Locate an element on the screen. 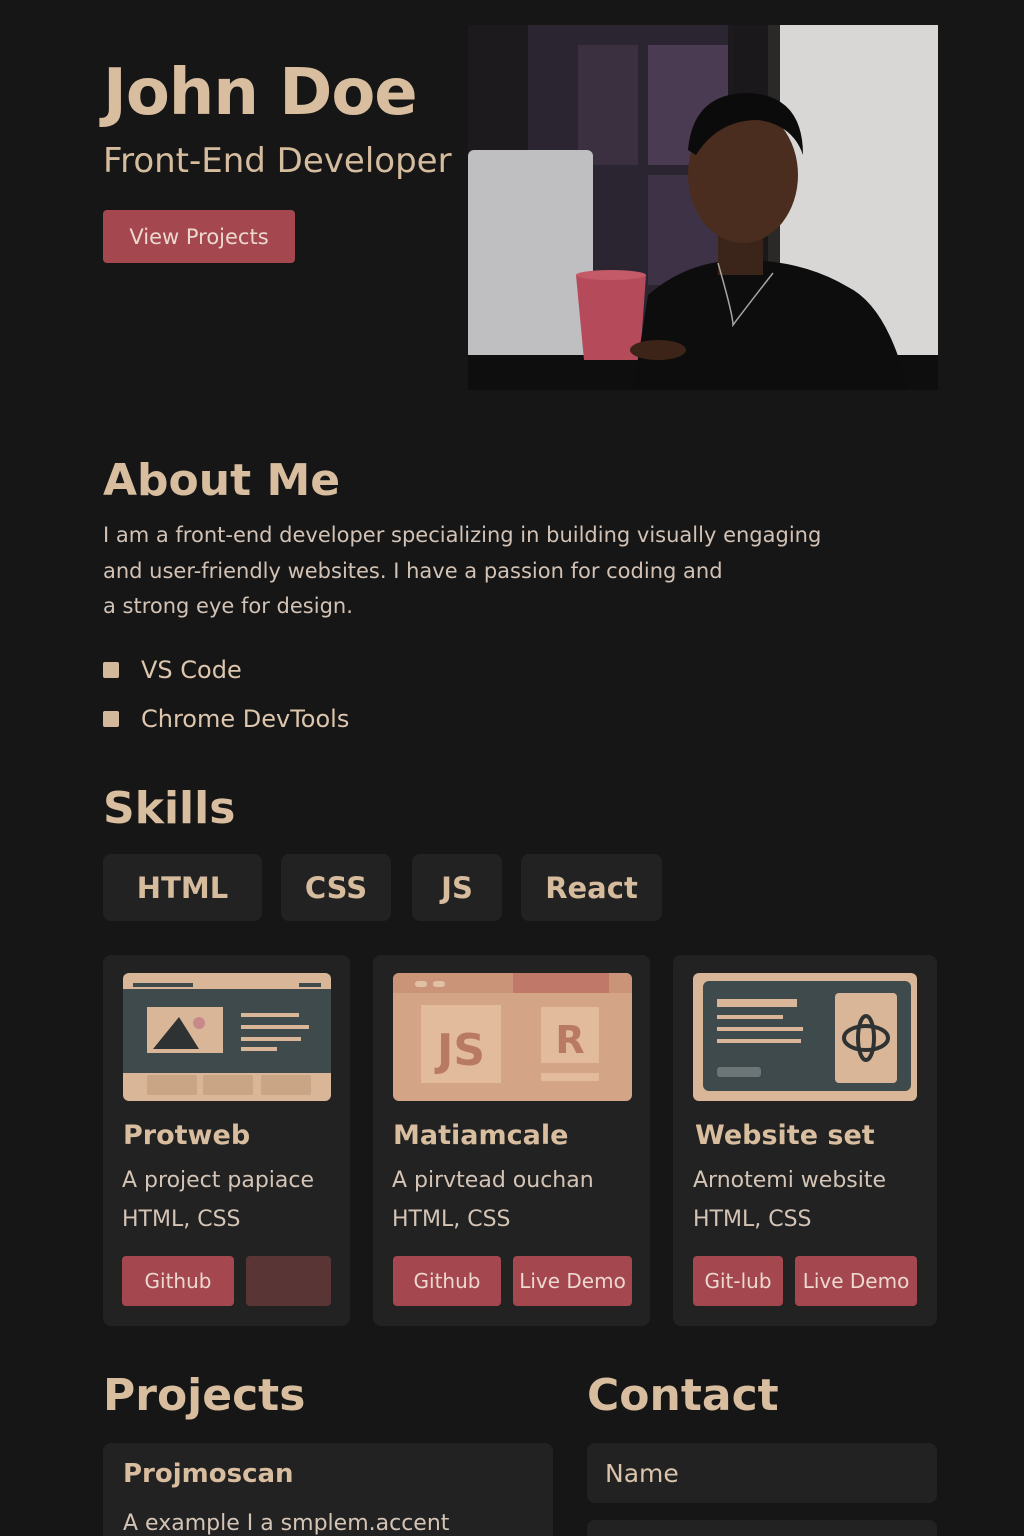  code-editor-thumbnail-icon: JS R is located at coordinates (512, 1037).